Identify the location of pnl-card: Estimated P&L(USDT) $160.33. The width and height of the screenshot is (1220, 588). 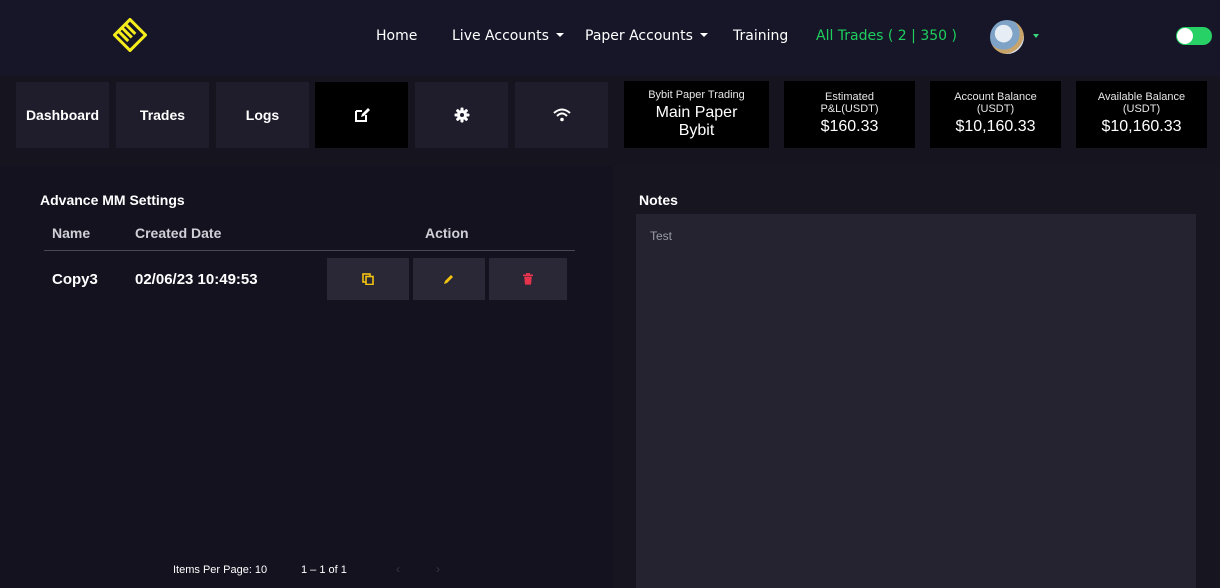
(849, 114).